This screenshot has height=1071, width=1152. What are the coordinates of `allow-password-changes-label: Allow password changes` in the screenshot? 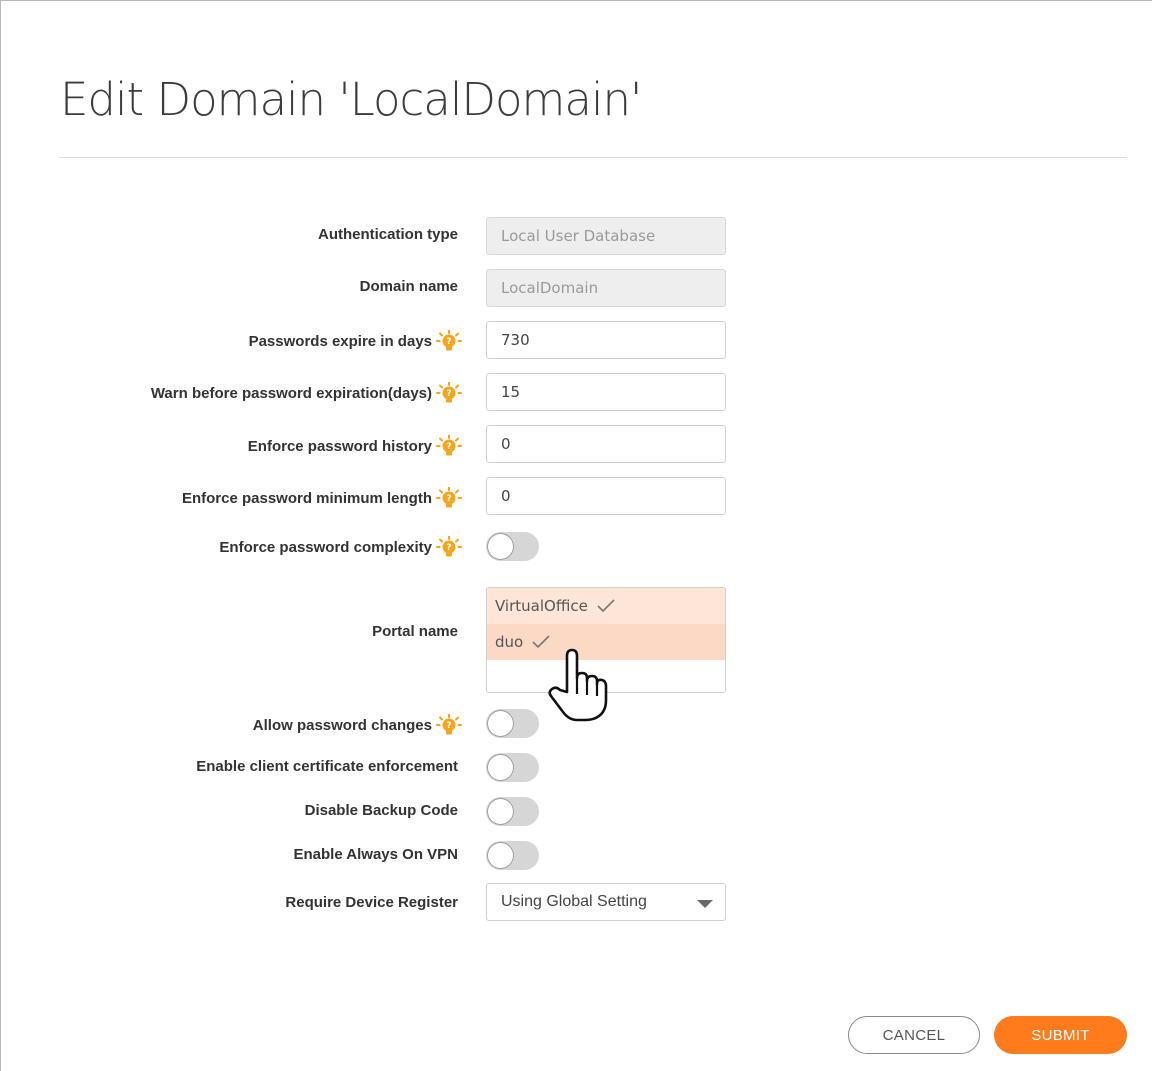 It's located at (342, 725).